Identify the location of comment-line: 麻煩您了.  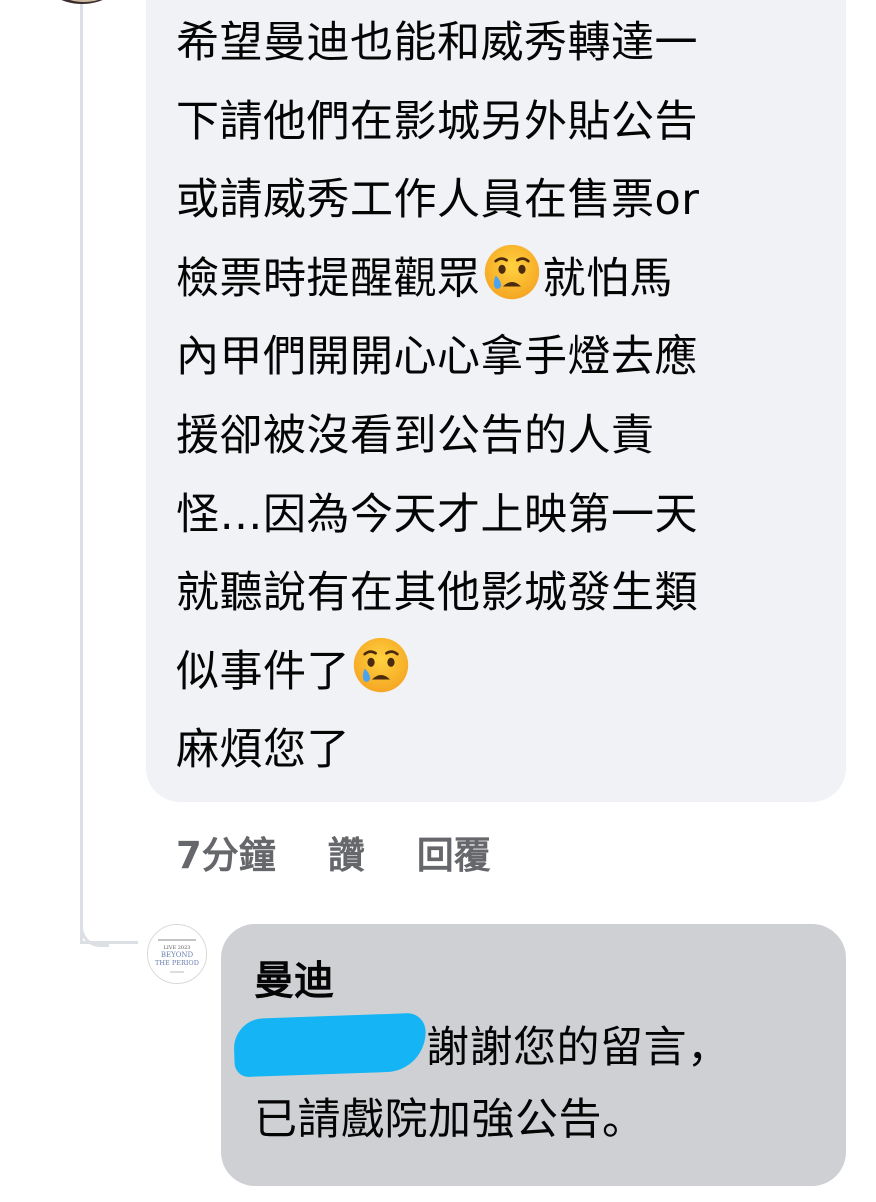
(263, 750).